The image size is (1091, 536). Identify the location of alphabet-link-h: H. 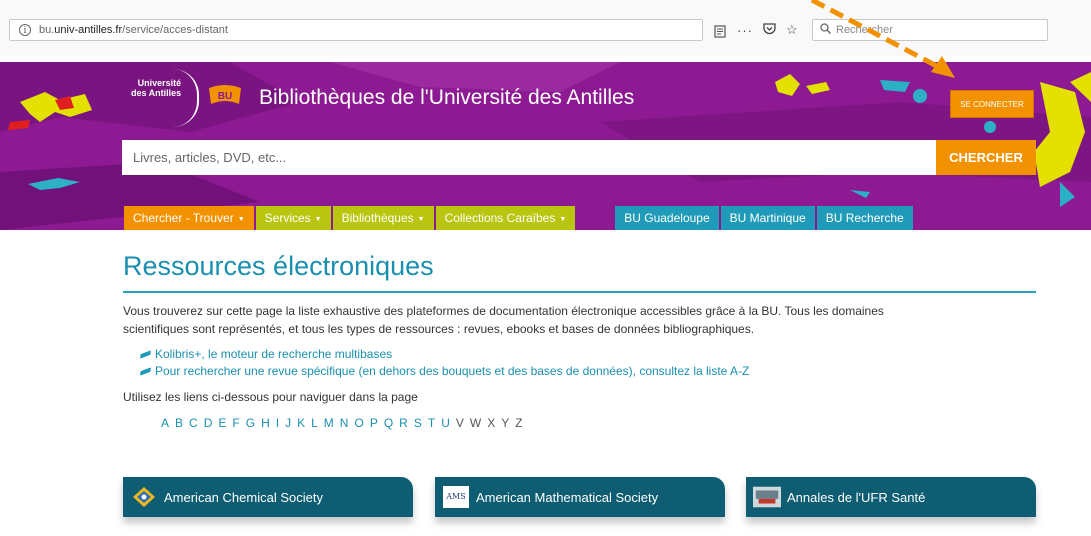
(265, 423).